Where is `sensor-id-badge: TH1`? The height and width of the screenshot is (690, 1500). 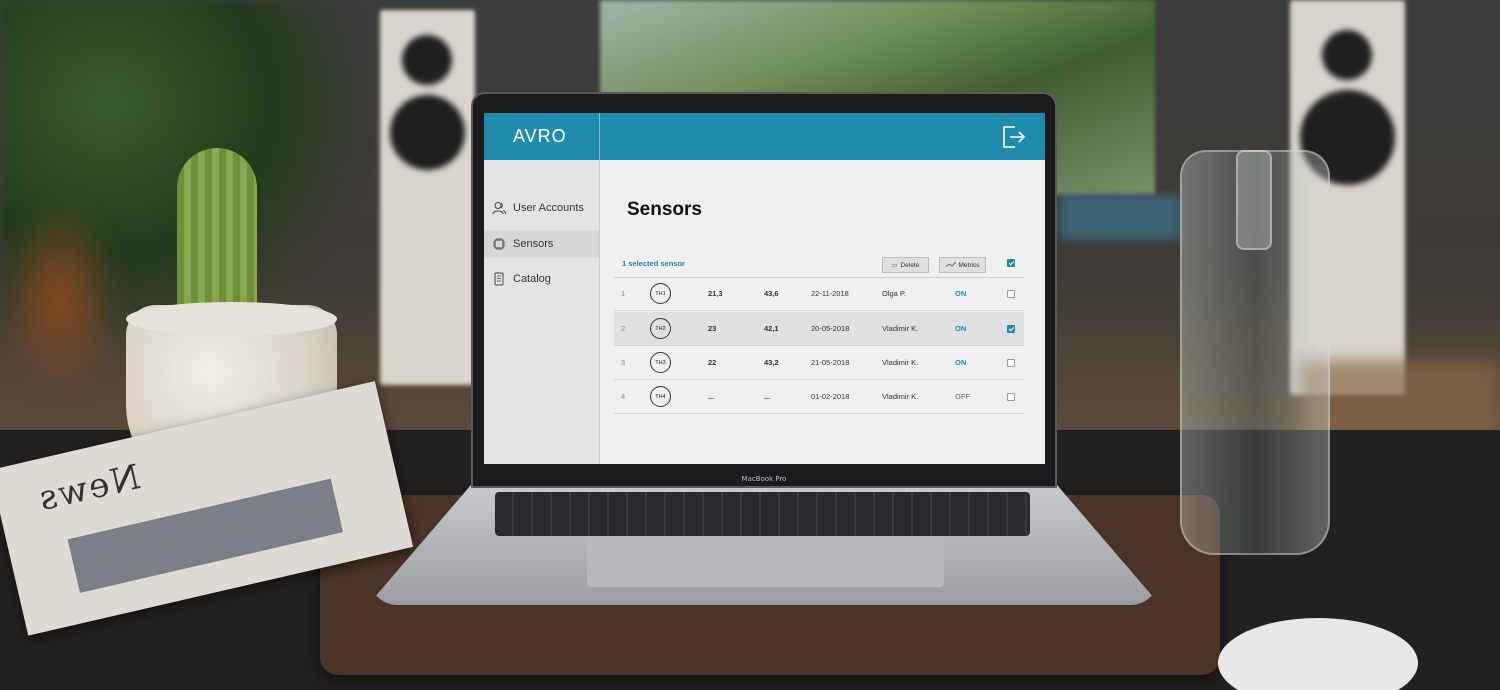 sensor-id-badge: TH1 is located at coordinates (660, 293).